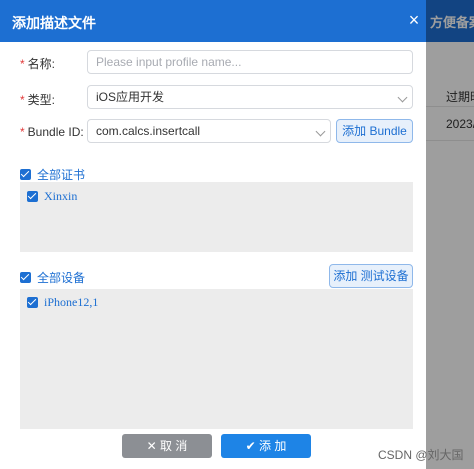 This screenshot has width=474, height=469. What do you see at coordinates (213, 21) in the screenshot?
I see `dialog-header: 添加描述文件 ×` at bounding box center [213, 21].